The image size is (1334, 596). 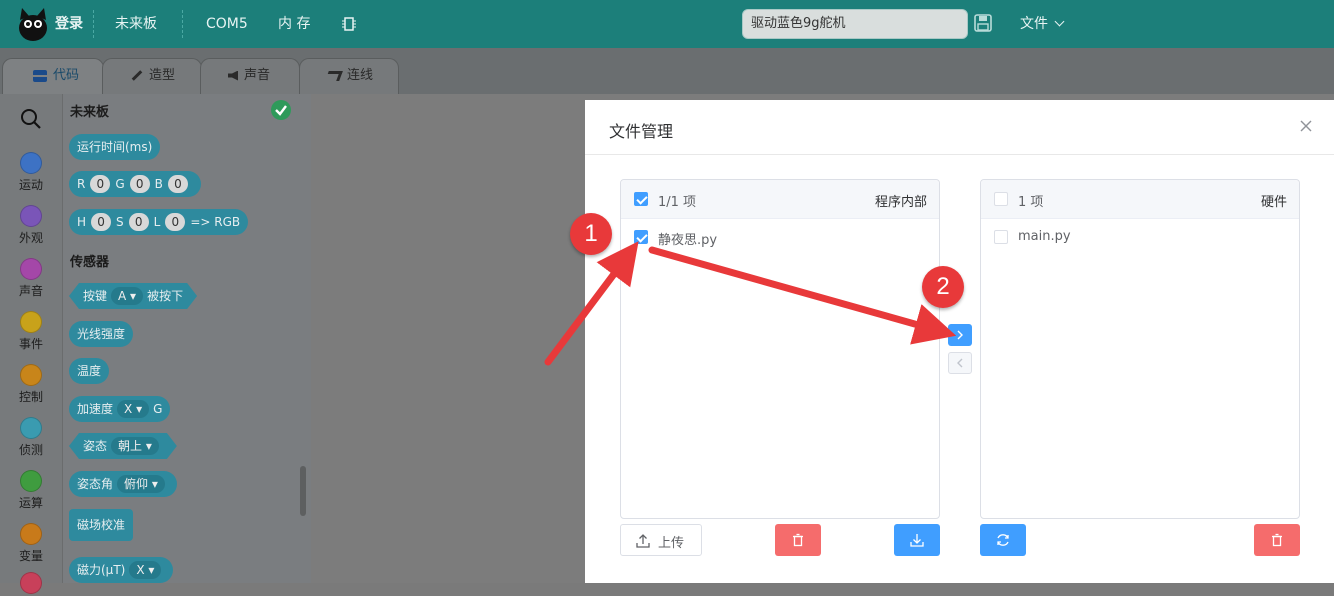 What do you see at coordinates (591, 303) in the screenshot?
I see `arrow-to-checkbox` at bounding box center [591, 303].